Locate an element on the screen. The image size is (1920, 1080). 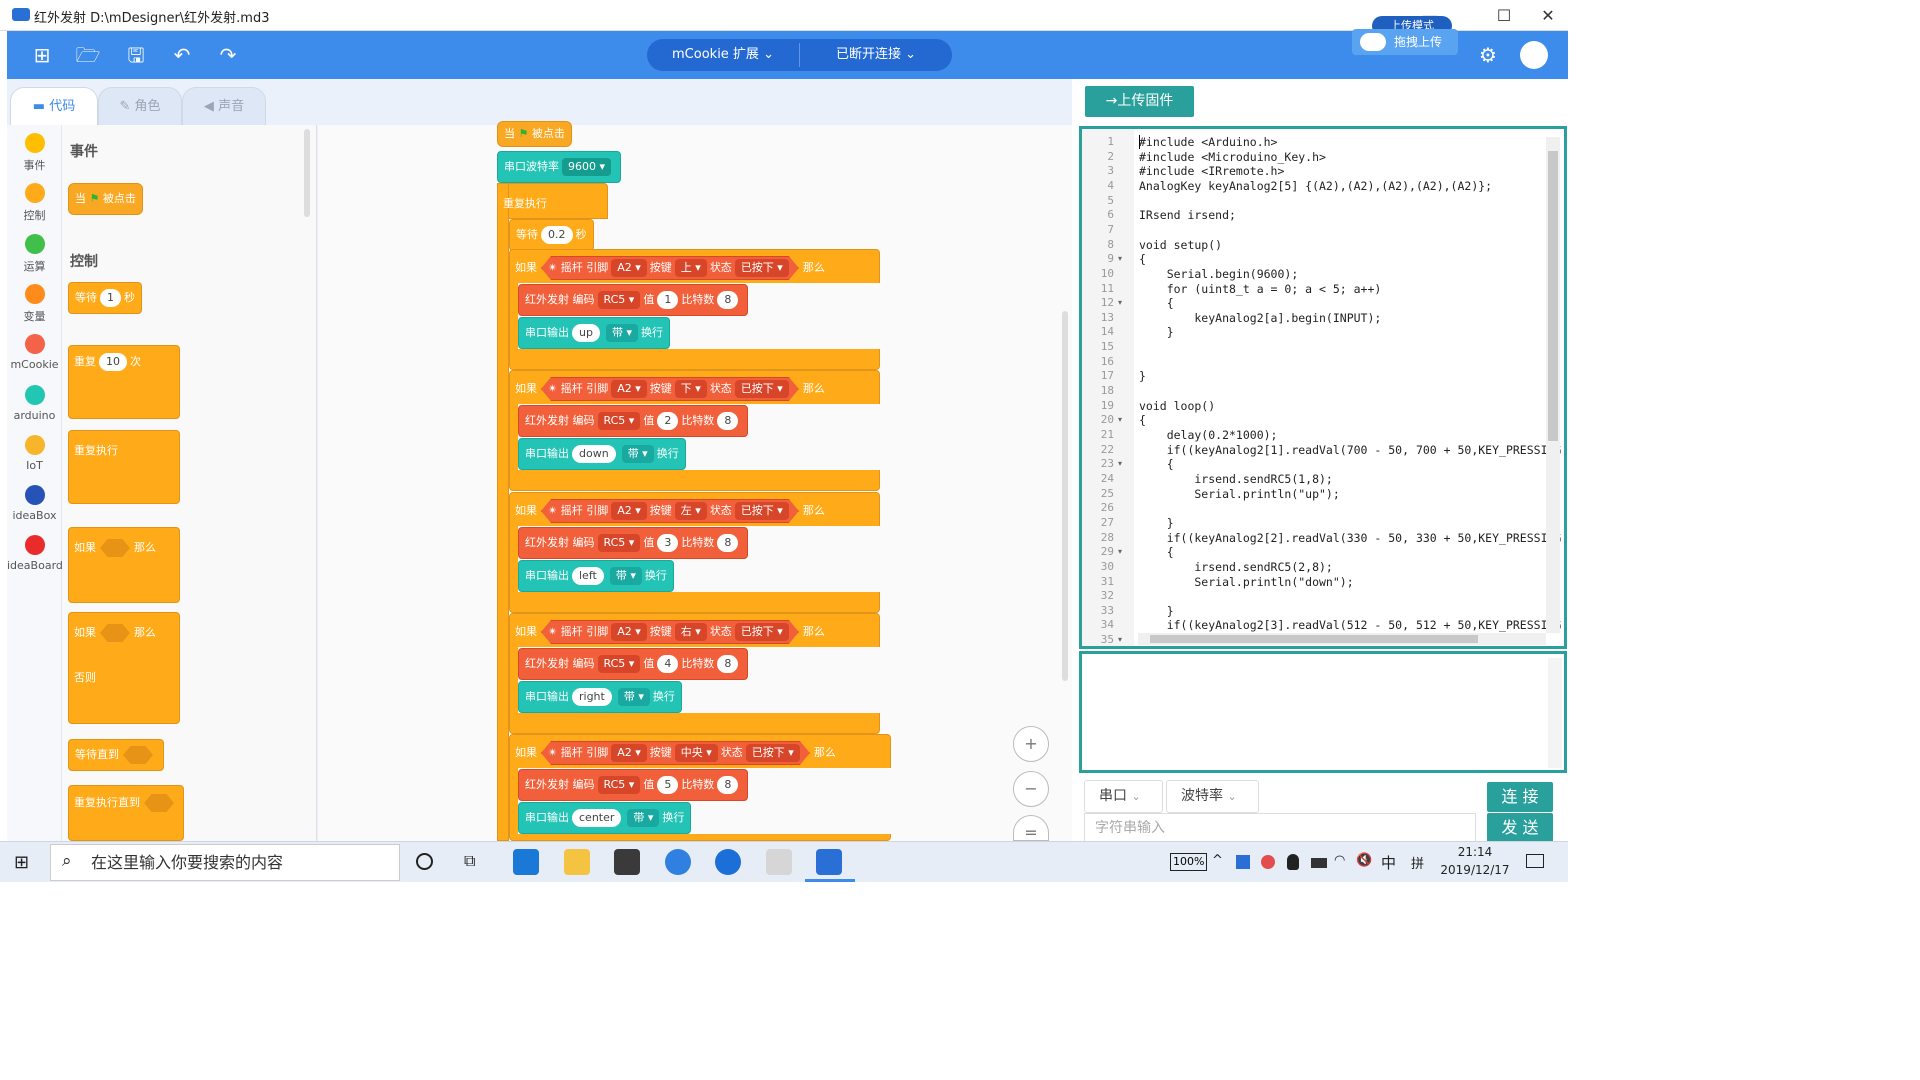
palette-scrollbar is located at coordinates (307, 173).